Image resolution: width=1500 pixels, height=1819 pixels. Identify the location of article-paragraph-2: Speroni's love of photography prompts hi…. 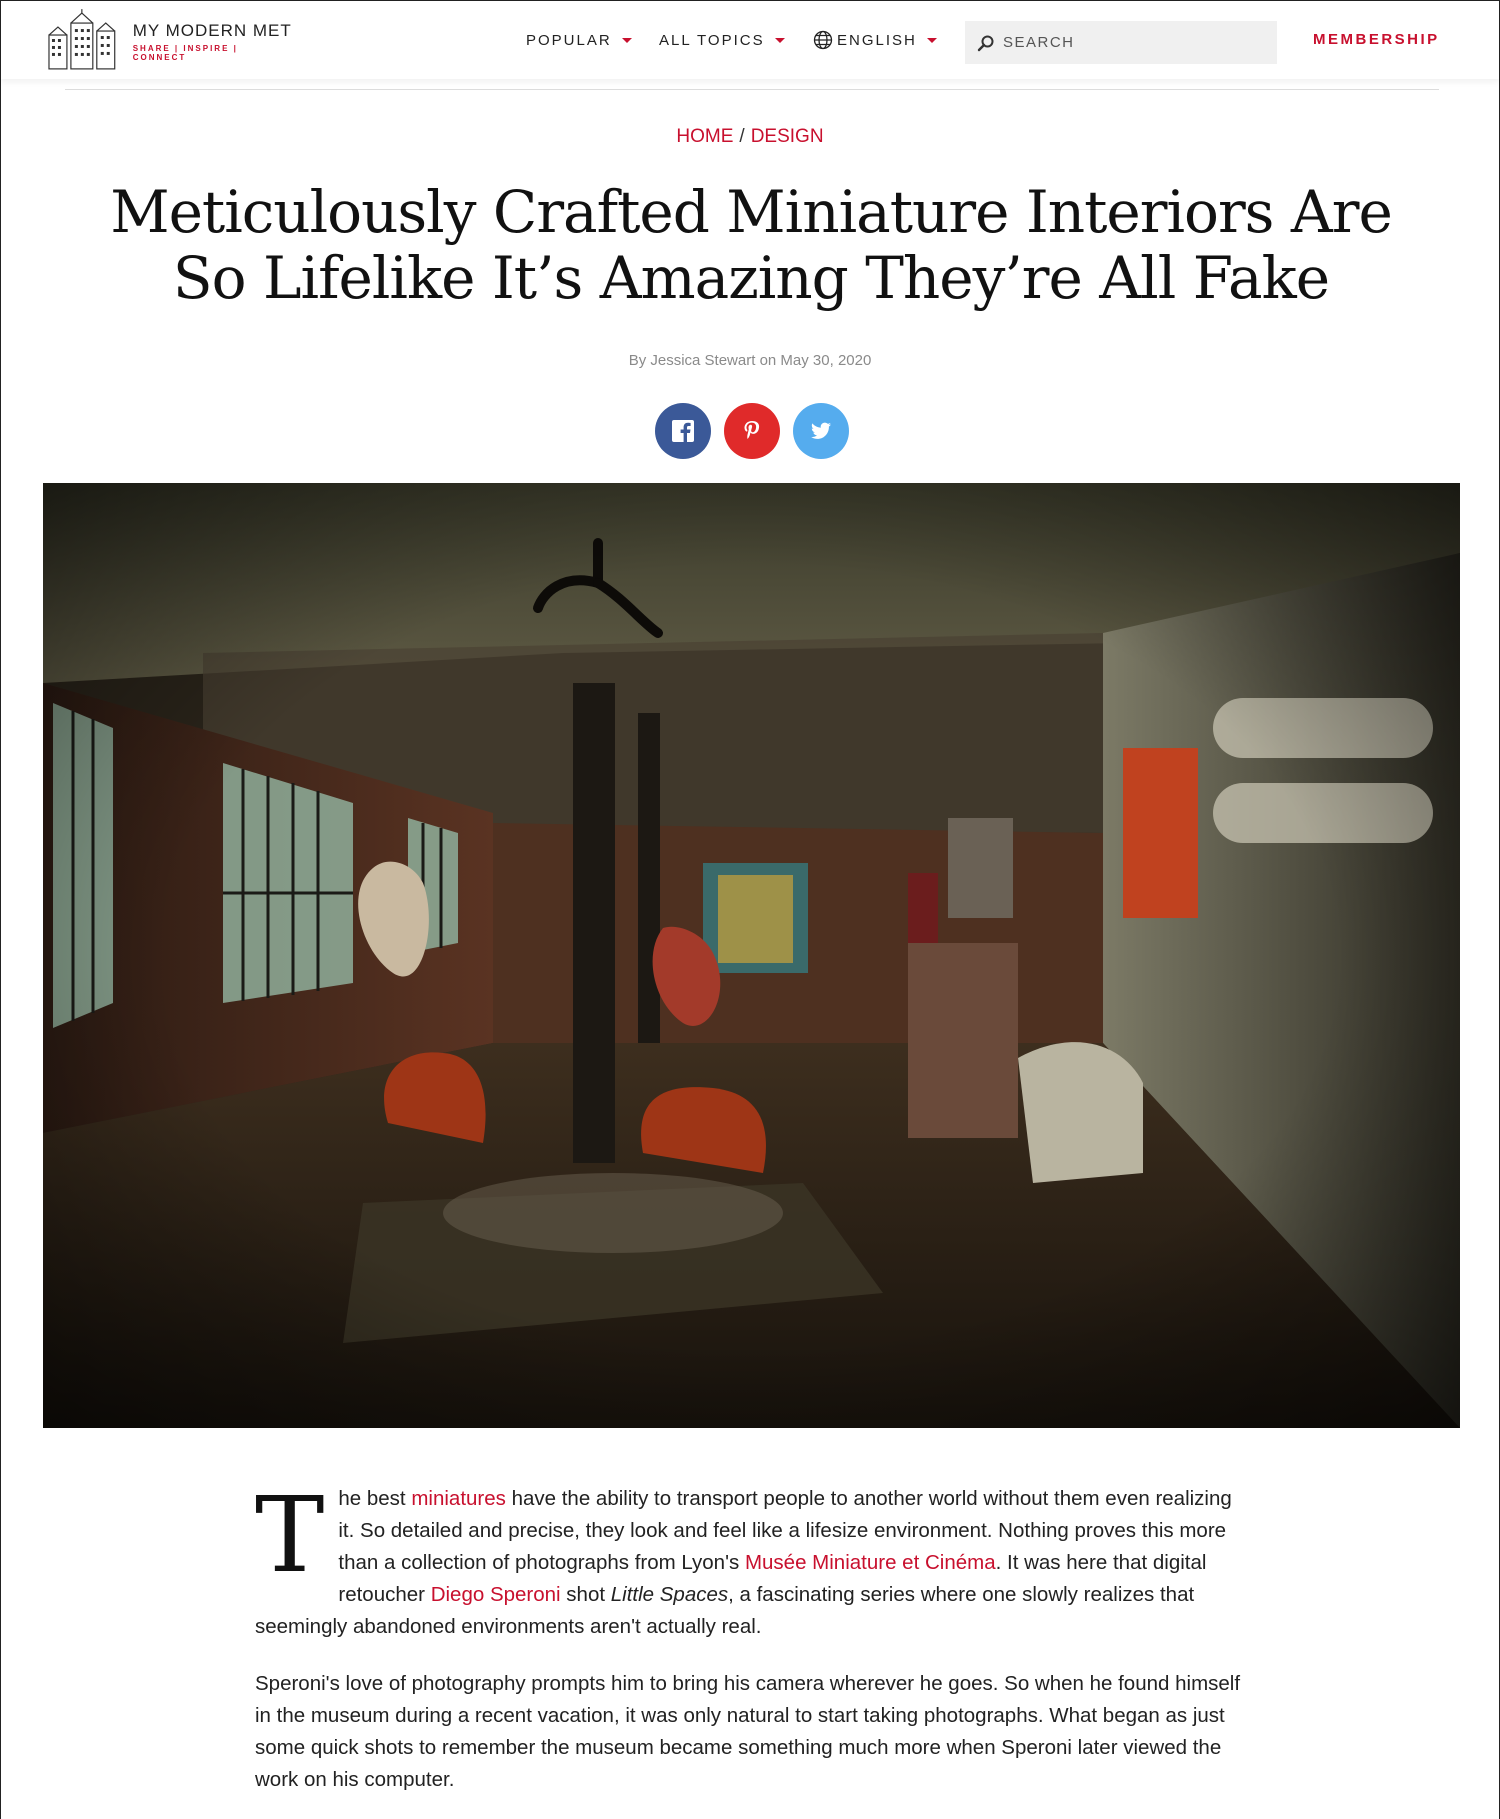
(748, 1731).